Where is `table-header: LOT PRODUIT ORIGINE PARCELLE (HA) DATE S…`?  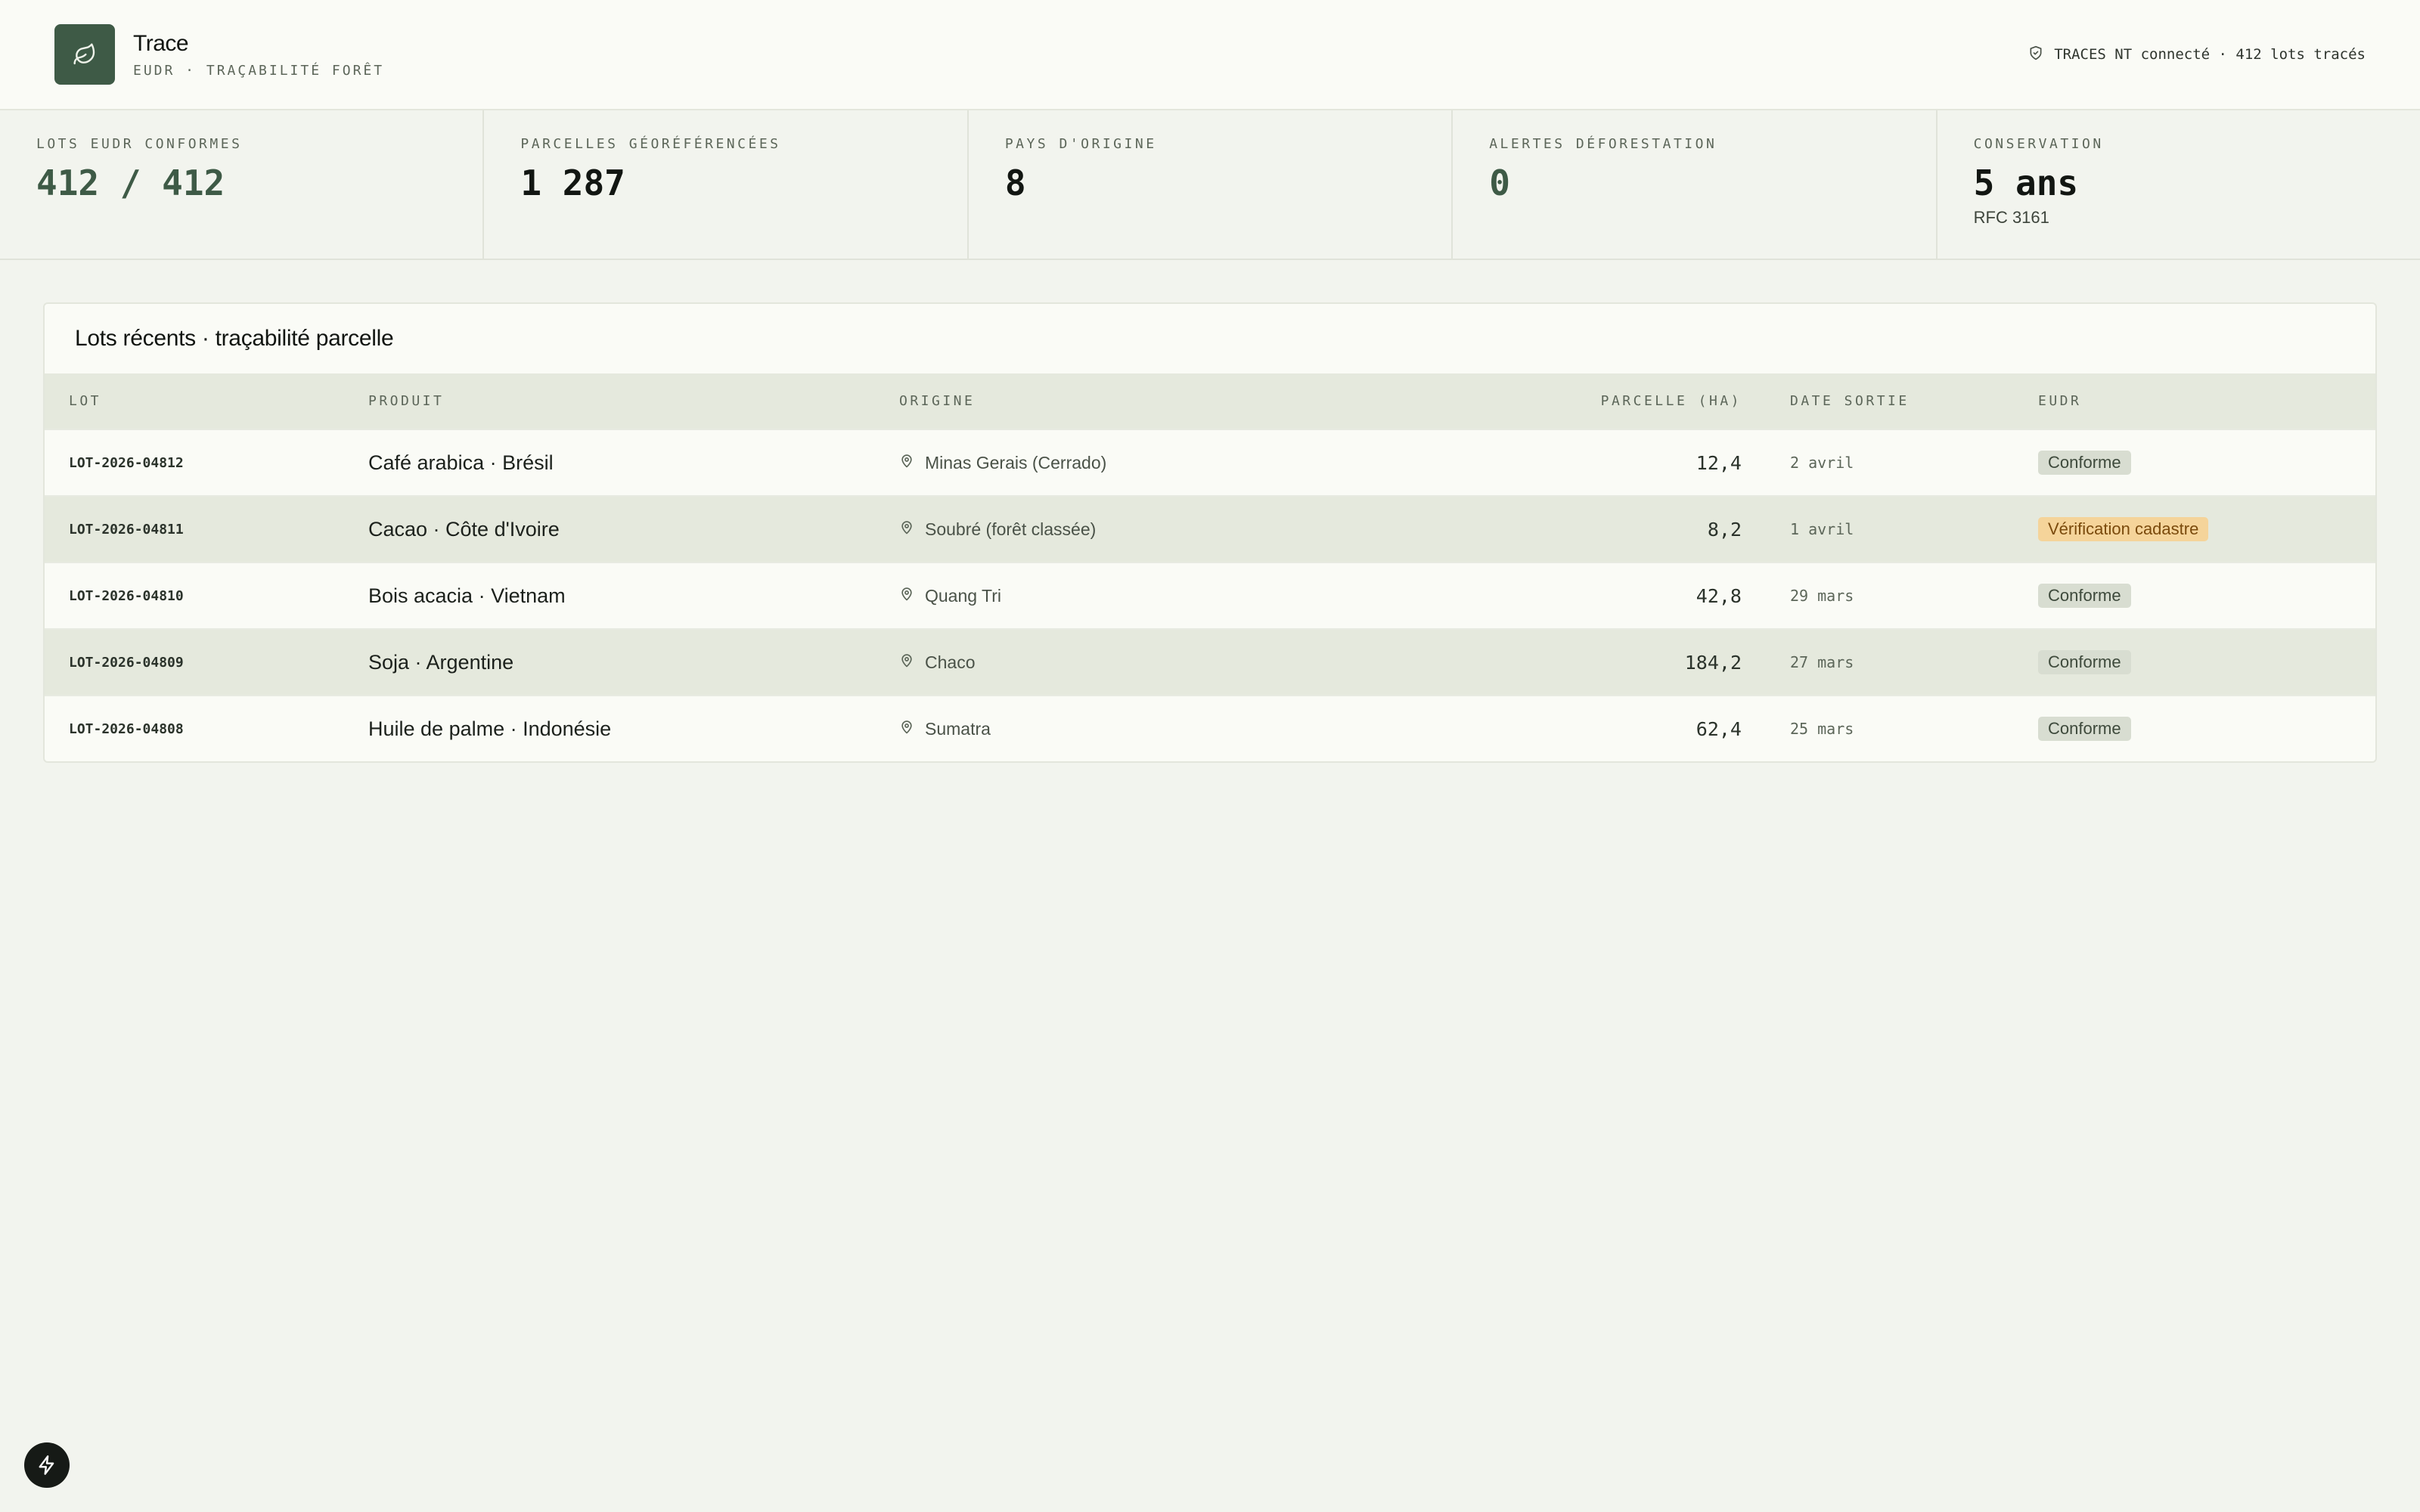 table-header: LOT PRODUIT ORIGINE PARCELLE (HA) DATE S… is located at coordinates (1210, 401).